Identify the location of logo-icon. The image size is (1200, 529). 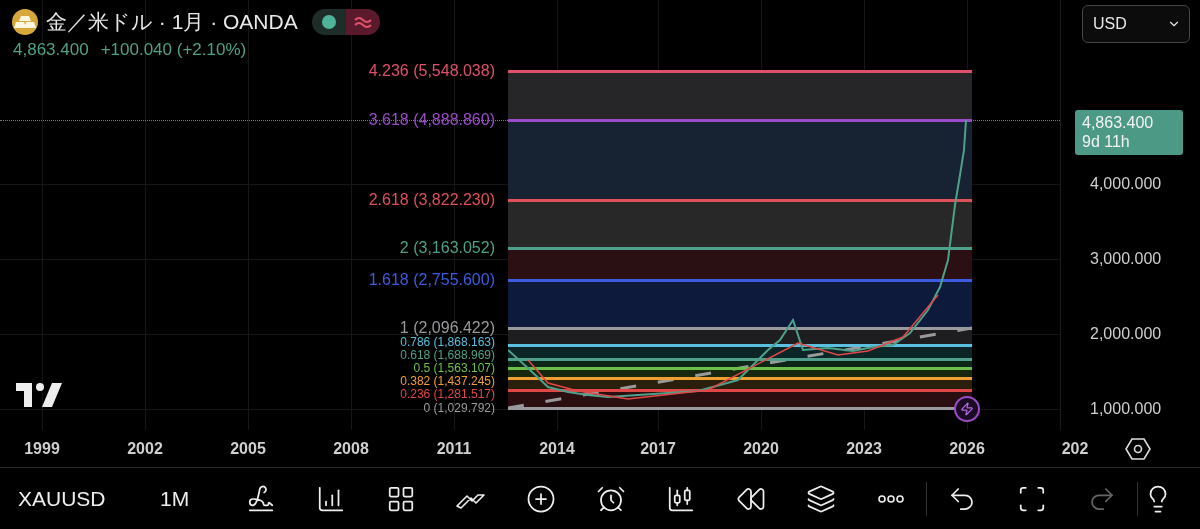
(39, 395).